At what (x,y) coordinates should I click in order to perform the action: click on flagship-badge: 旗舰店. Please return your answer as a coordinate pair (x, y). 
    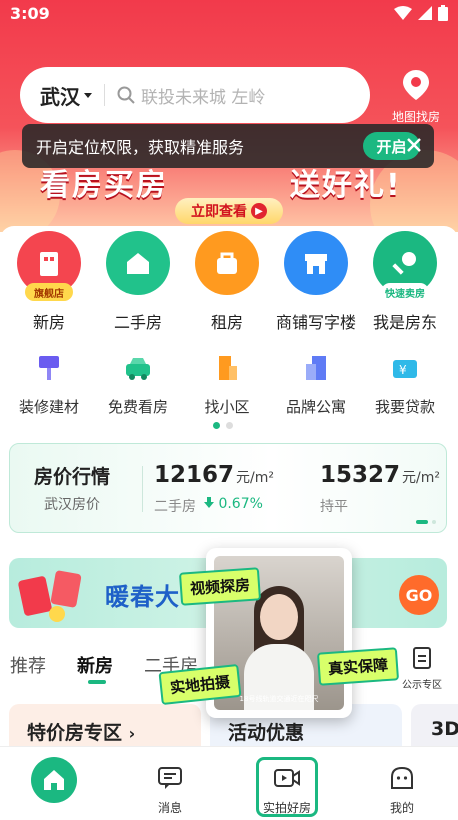
    Looking at the image, I should click on (49, 292).